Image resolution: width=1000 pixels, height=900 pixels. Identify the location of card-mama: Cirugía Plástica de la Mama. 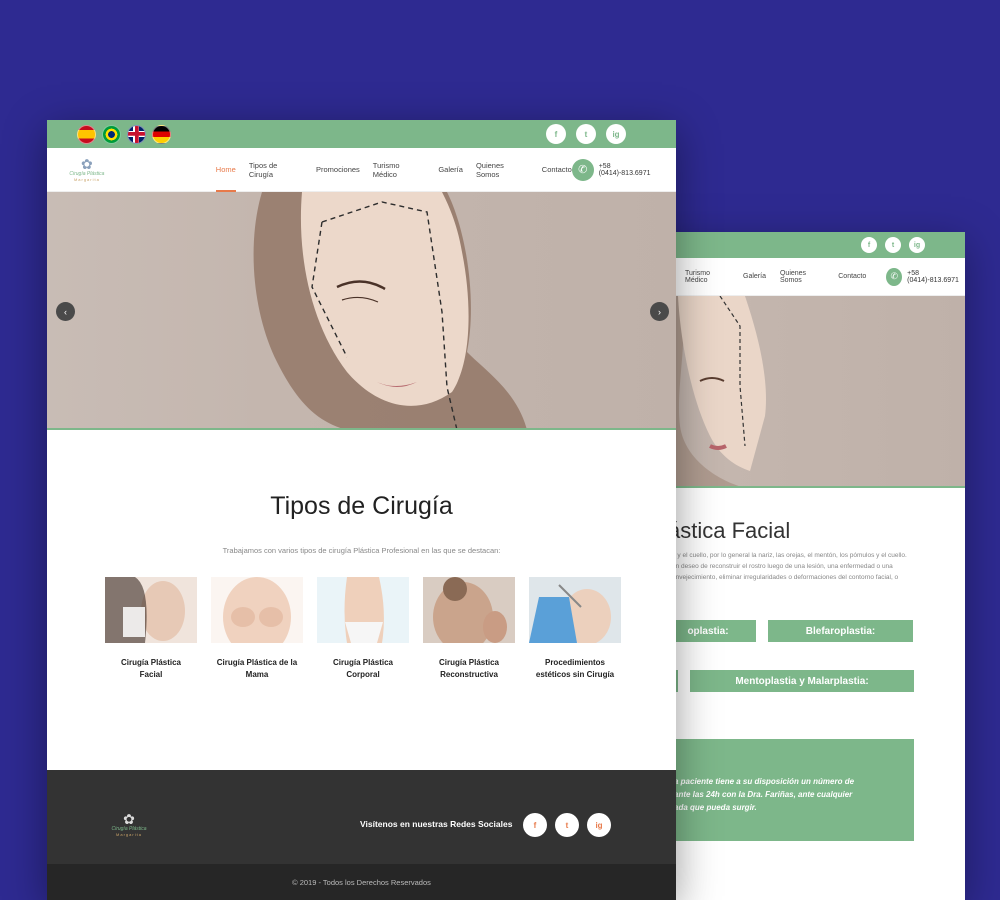
(257, 629).